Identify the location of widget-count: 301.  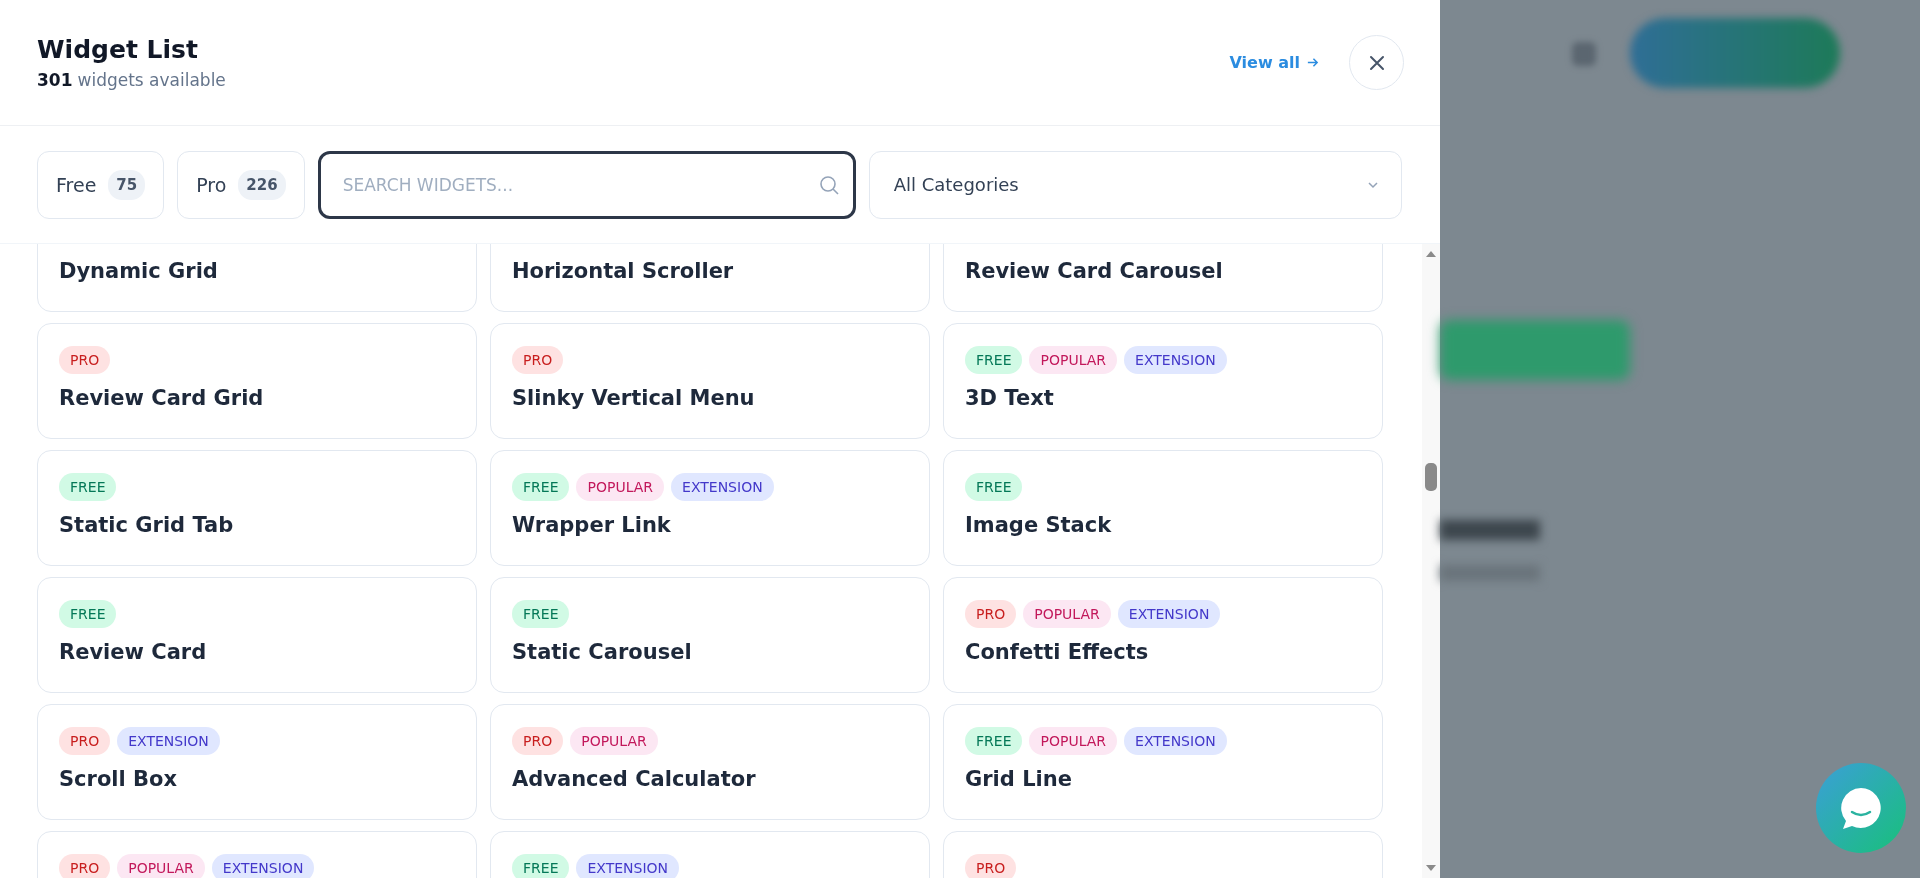
(55, 80).